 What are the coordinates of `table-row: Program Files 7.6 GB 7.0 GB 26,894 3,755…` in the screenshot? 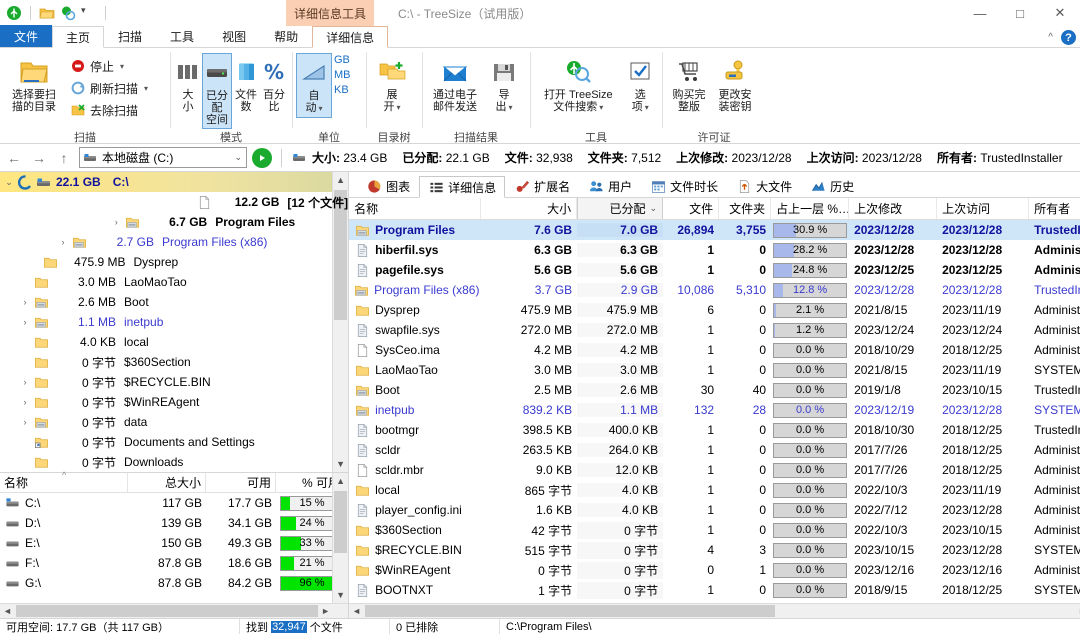 It's located at (714, 230).